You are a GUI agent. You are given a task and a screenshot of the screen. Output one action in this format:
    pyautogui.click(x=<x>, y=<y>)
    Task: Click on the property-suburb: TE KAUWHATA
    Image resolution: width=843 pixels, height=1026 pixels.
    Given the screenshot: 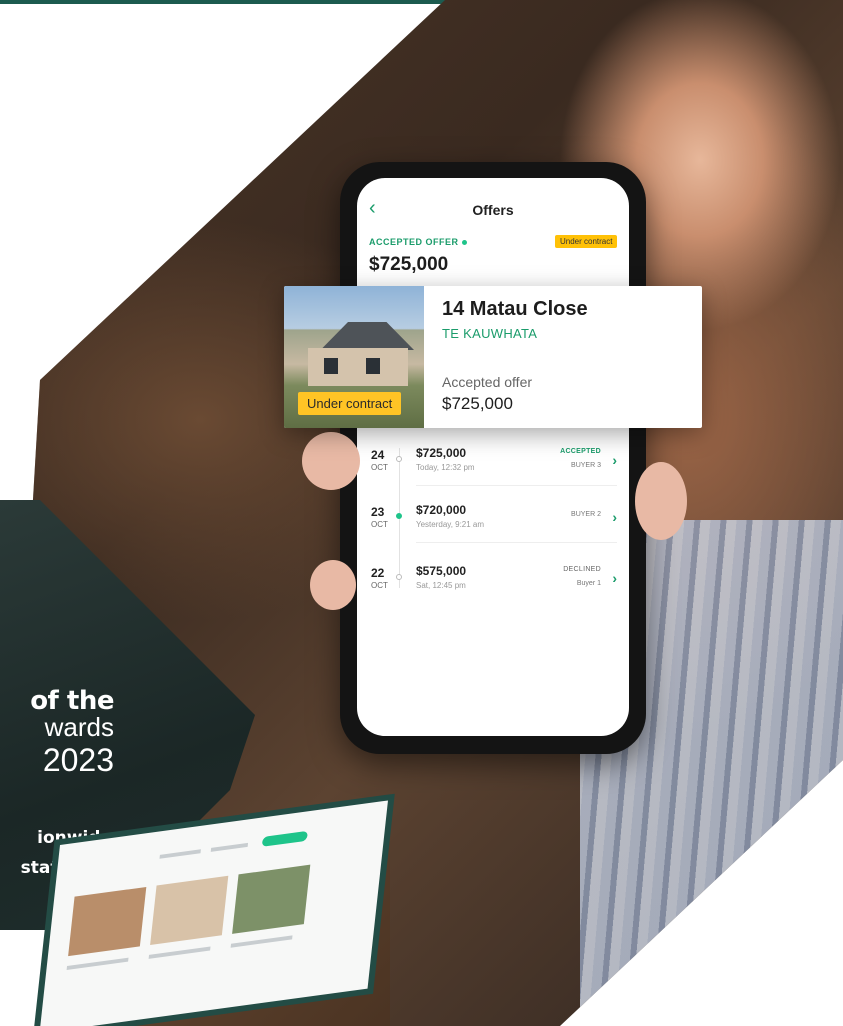 What is the action you would take?
    pyautogui.click(x=490, y=333)
    